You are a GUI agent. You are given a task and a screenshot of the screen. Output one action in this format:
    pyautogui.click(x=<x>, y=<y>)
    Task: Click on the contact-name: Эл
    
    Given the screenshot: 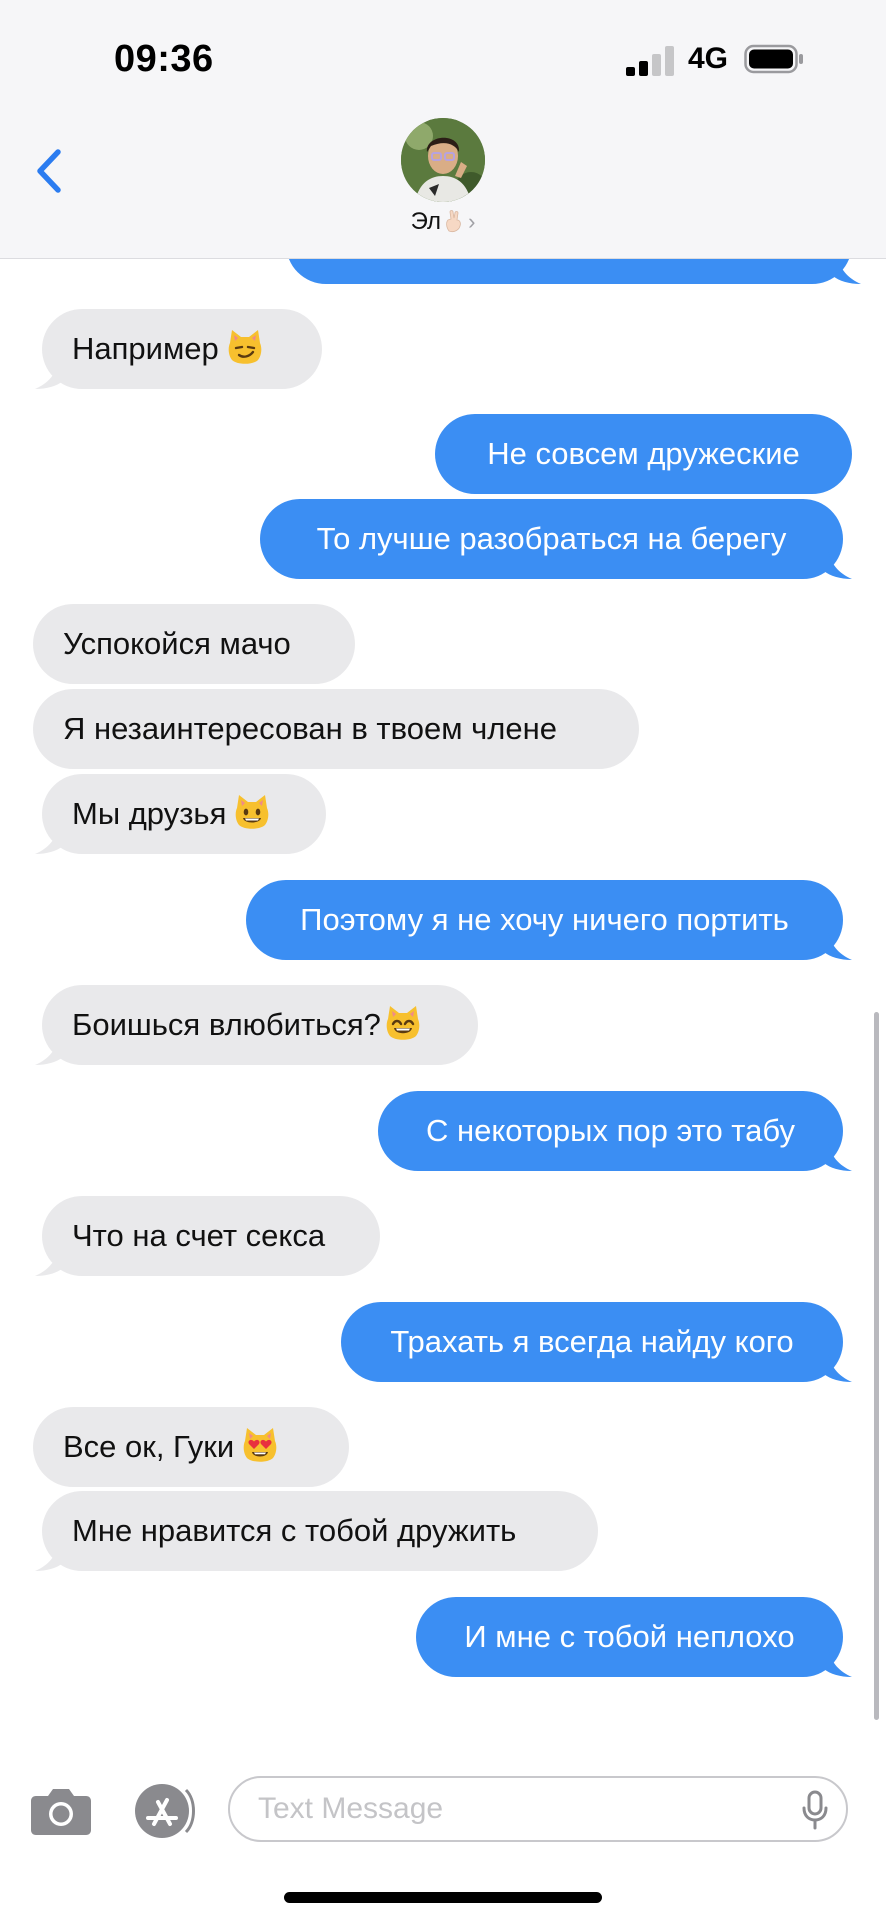 What is the action you would take?
    pyautogui.click(x=426, y=221)
    